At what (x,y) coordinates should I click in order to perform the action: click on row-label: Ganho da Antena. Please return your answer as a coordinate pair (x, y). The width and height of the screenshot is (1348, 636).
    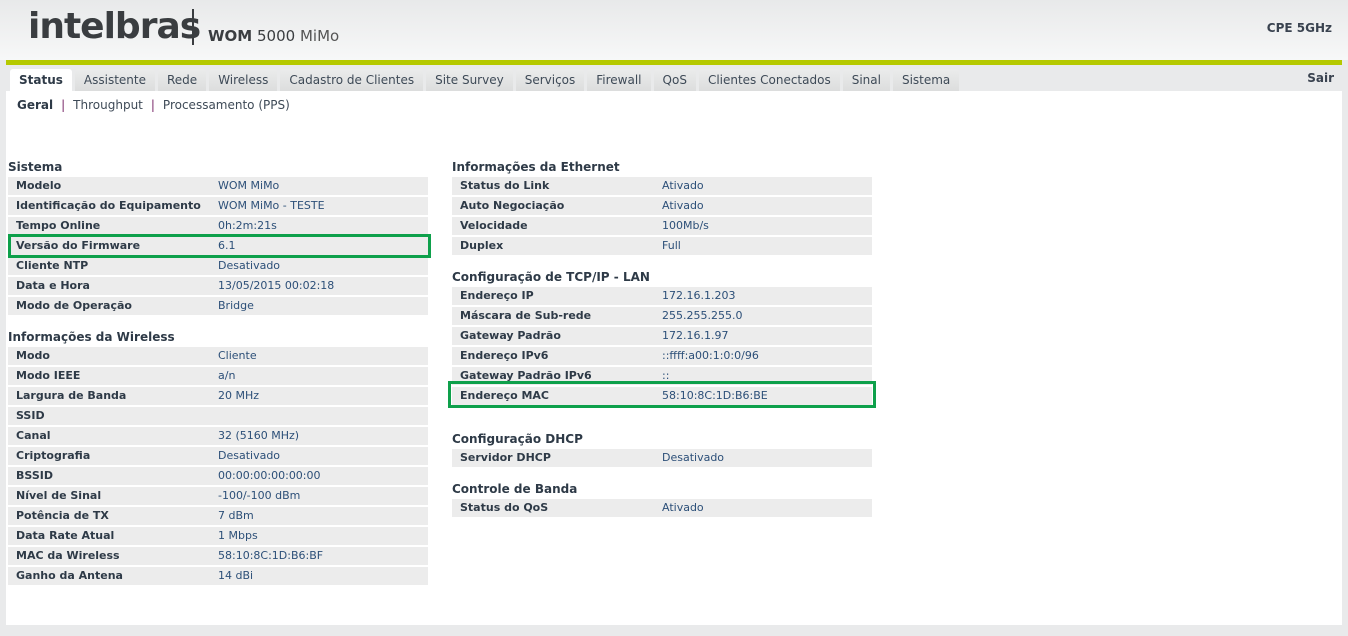
    Looking at the image, I should click on (69, 575).